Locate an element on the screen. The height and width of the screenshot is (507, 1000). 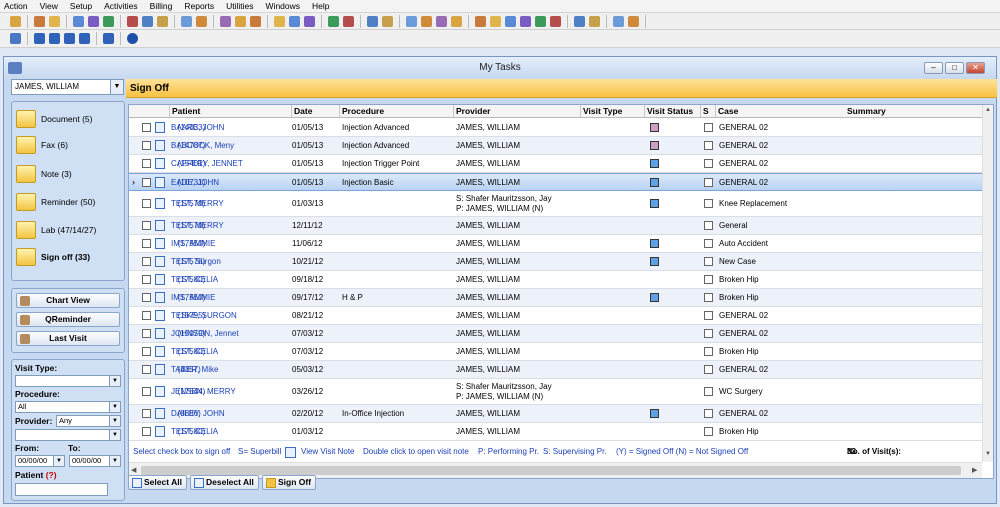
patient-link: BAARE, JOHN (14033) is located at coordinates (197, 127).